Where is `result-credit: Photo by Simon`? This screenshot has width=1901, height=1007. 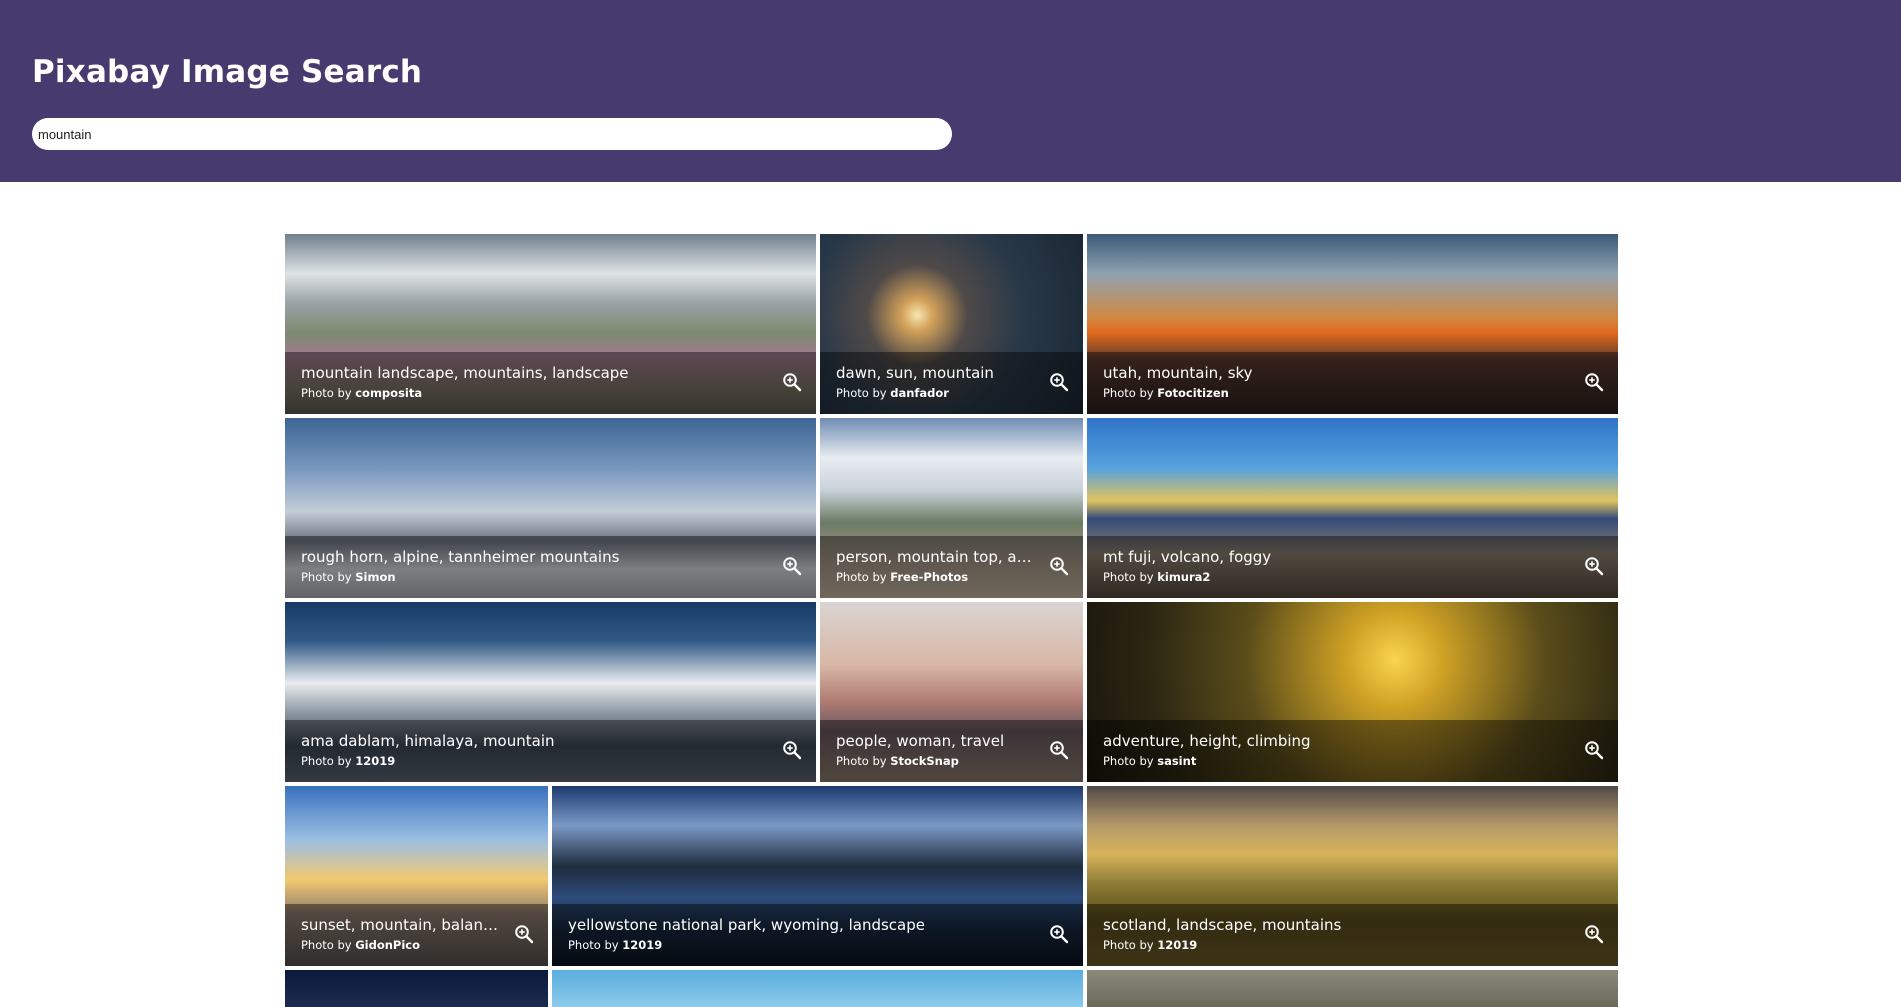 result-credit: Photo by Simon is located at coordinates (348, 577).